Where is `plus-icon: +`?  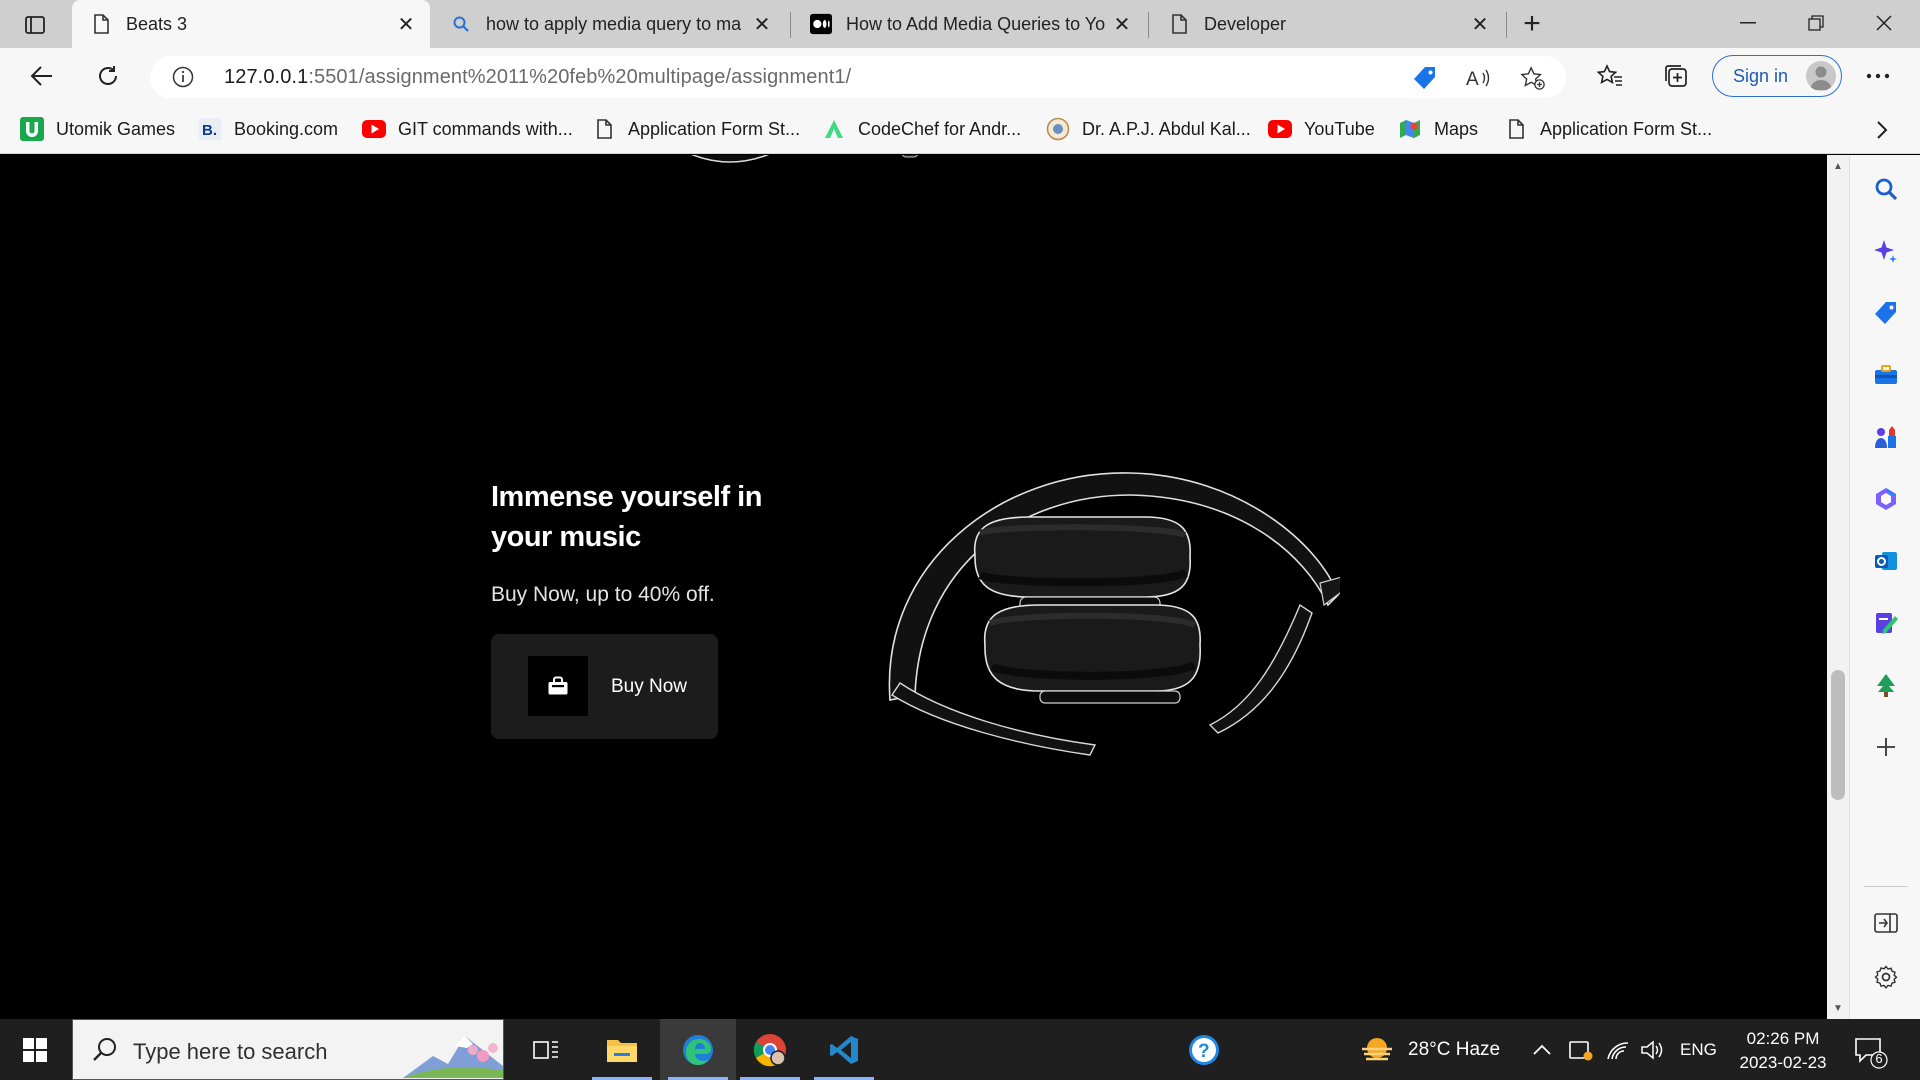
plus-icon: + is located at coordinates (1532, 23).